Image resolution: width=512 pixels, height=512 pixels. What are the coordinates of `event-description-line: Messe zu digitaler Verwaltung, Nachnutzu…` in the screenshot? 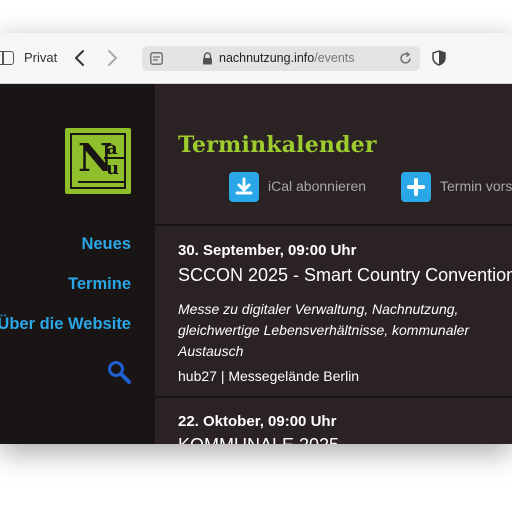 It's located at (318, 309).